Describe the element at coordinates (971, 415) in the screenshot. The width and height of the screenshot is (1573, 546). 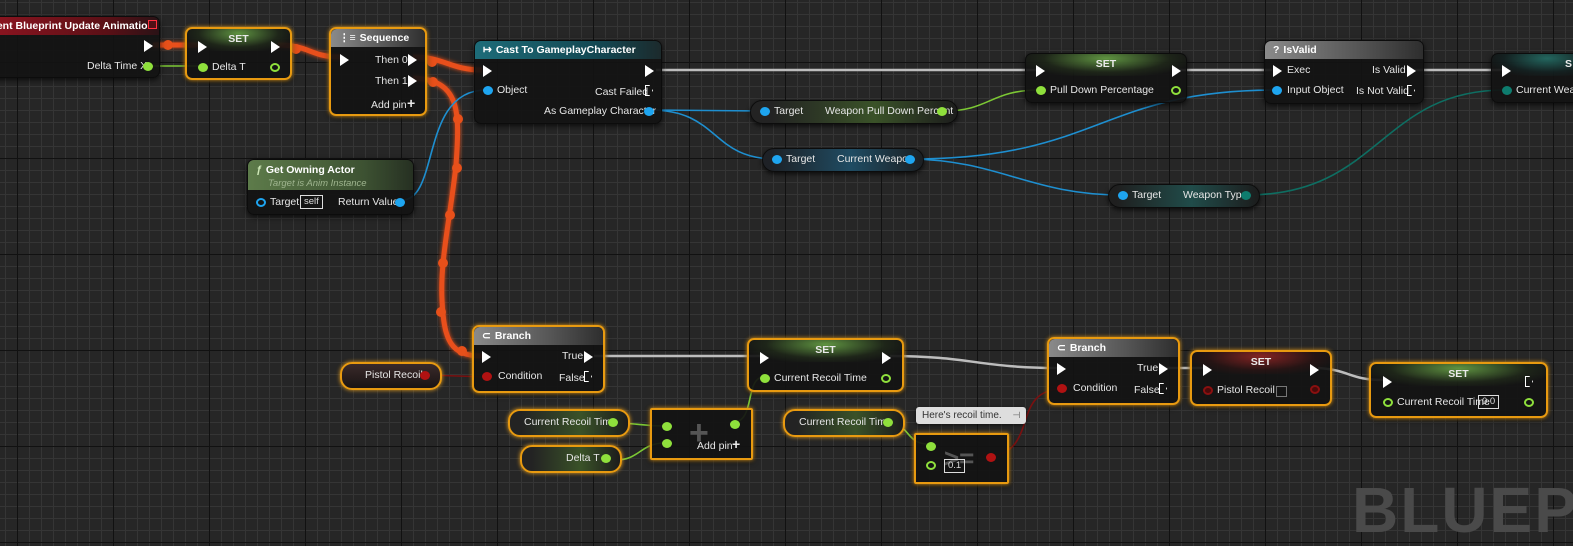
I see `comment-bubble: Here's recoil time. ⊣` at that location.